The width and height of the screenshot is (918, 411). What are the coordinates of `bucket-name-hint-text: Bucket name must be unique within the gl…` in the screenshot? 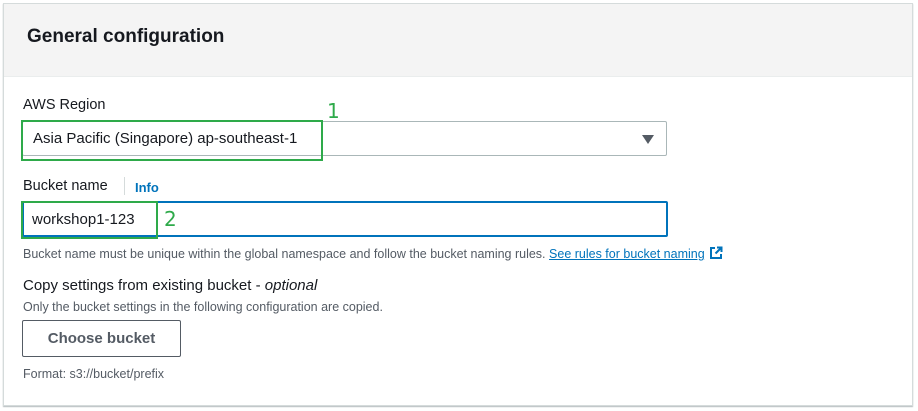 It's located at (284, 254).